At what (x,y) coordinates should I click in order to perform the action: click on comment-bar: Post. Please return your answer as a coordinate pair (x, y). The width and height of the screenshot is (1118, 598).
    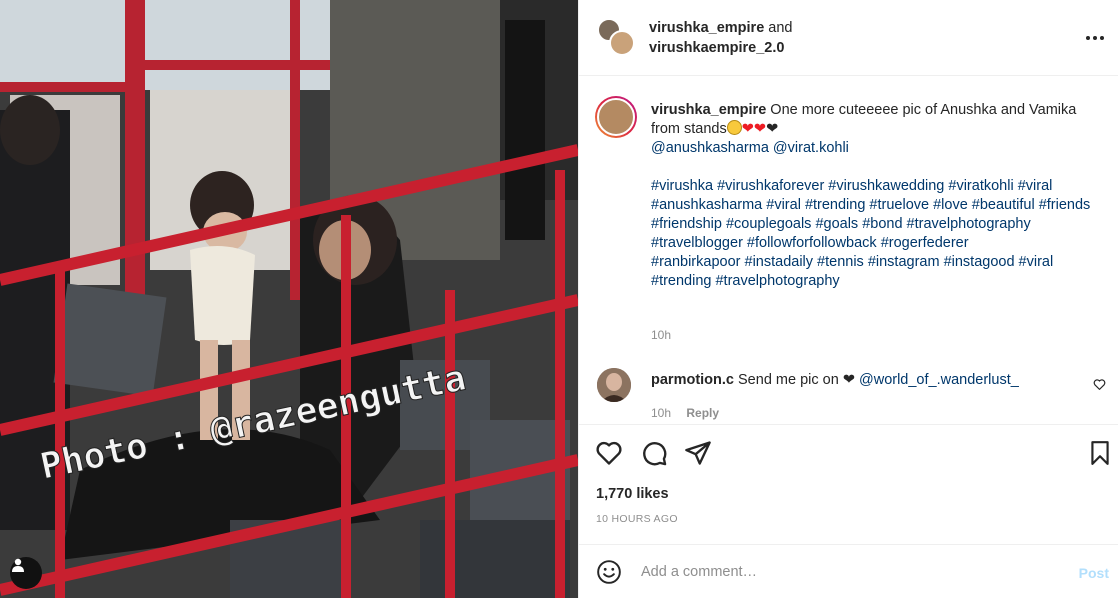
    Looking at the image, I should click on (848, 571).